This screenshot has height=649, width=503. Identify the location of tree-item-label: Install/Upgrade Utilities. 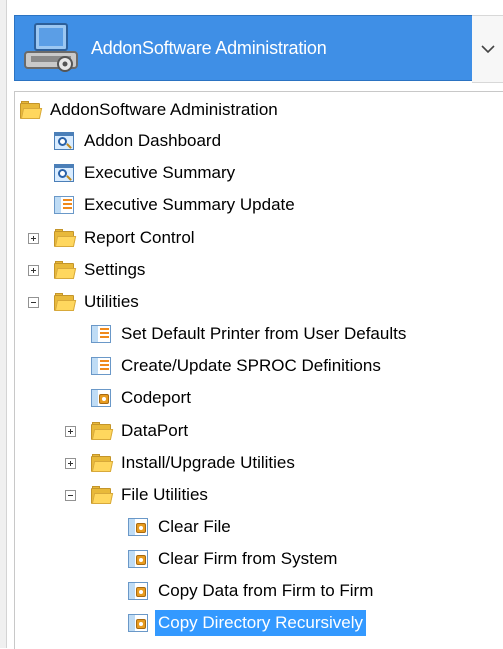
(208, 462).